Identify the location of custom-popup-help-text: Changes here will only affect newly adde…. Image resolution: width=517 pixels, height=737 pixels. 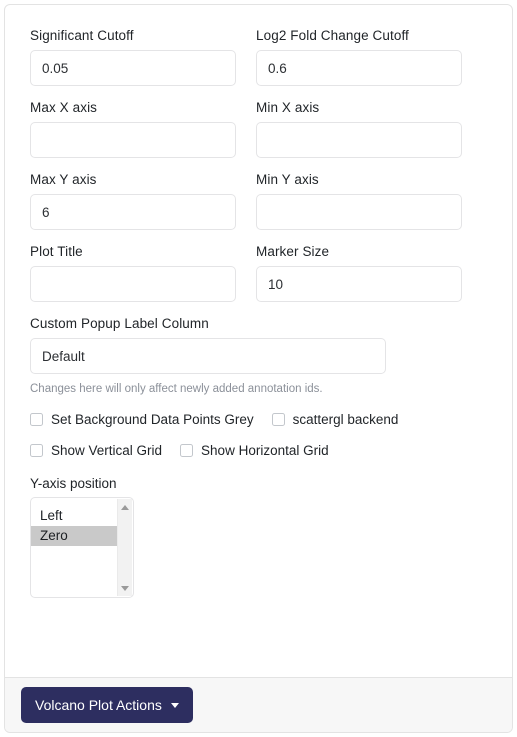
(176, 389).